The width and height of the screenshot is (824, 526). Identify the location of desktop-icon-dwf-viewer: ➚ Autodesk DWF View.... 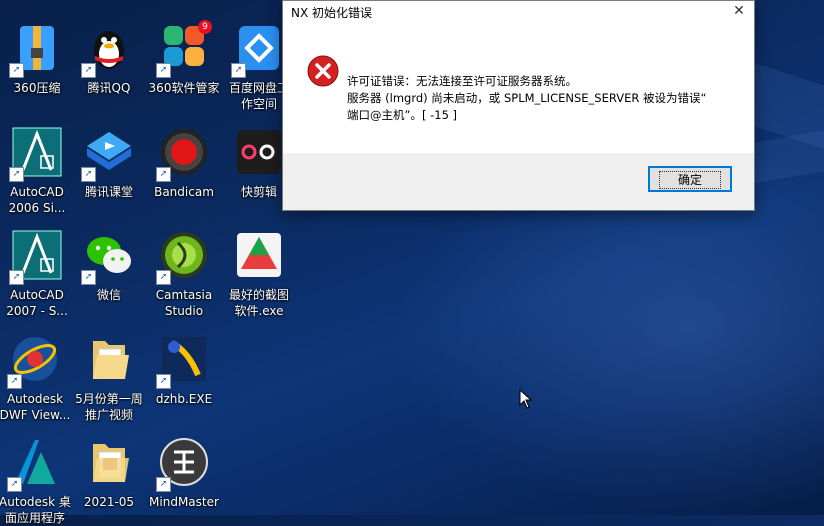
(36, 378).